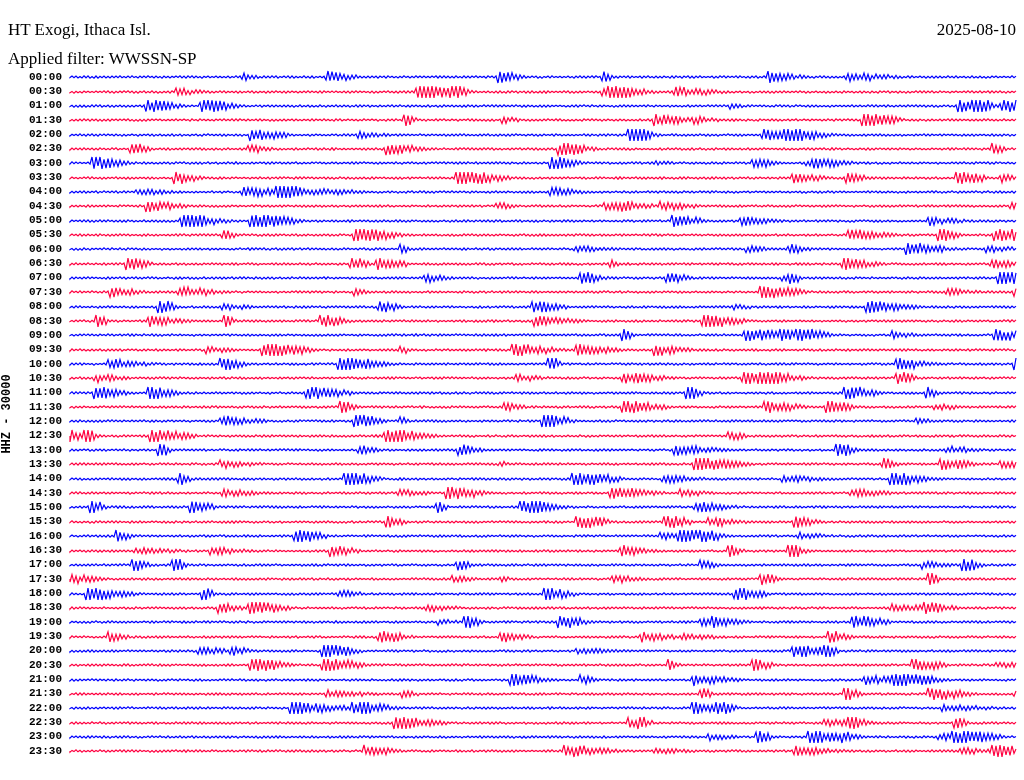  What do you see at coordinates (45, 335) in the screenshot?
I see `time-label: 09:00` at bounding box center [45, 335].